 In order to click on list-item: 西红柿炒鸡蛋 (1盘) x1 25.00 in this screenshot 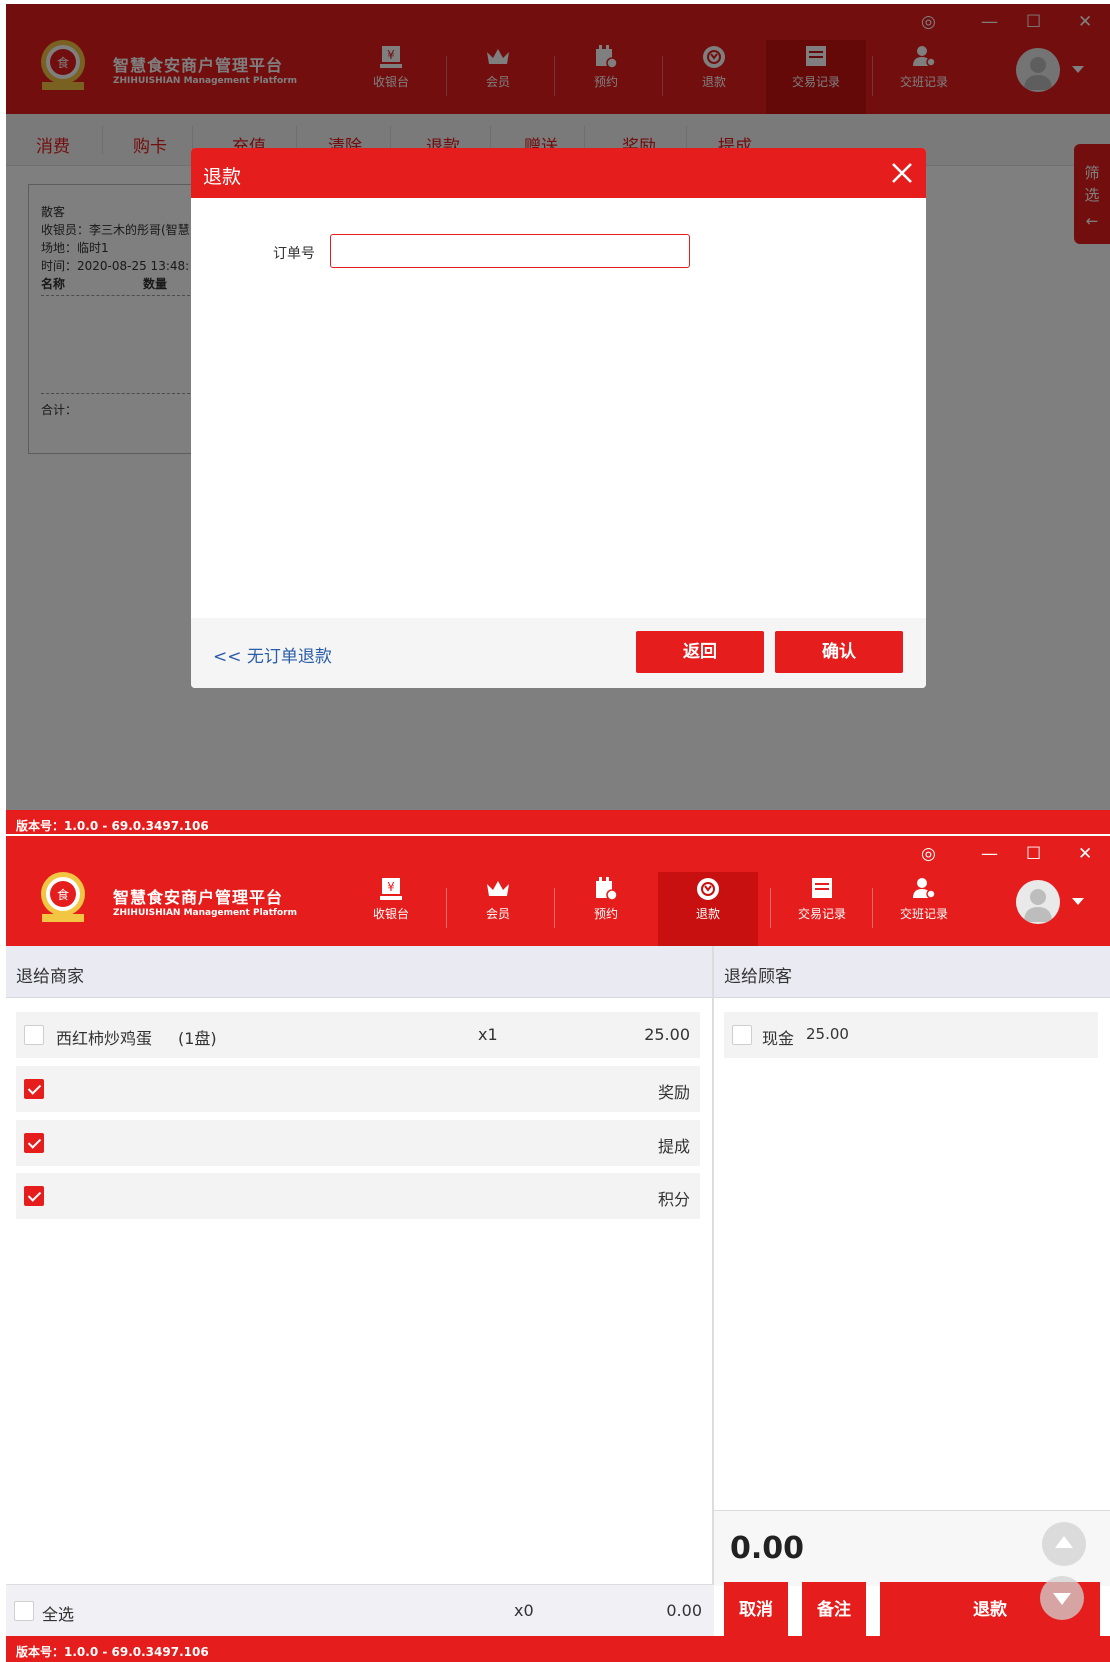, I will do `click(358, 1035)`.